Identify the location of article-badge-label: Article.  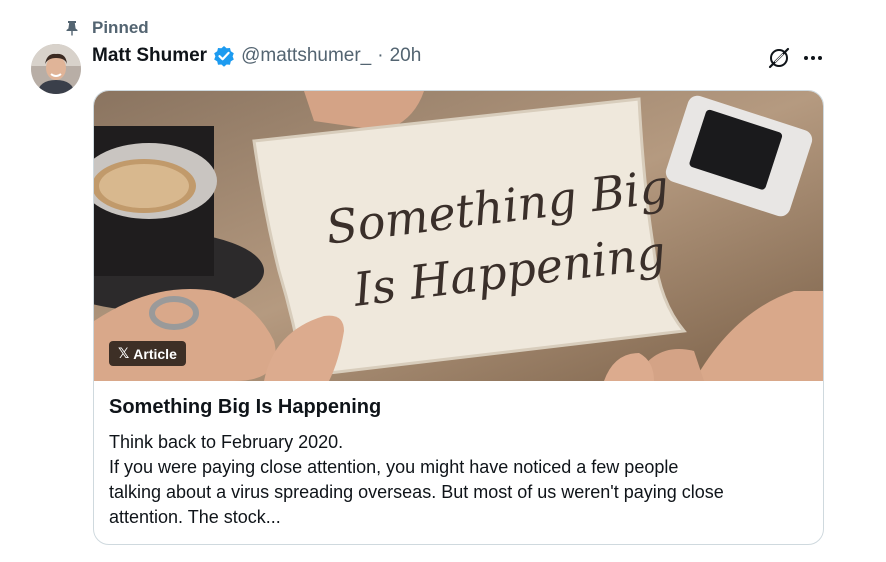
(155, 353).